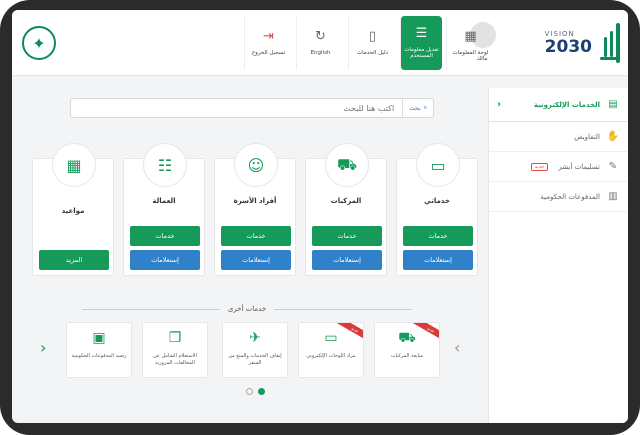  Describe the element at coordinates (407, 350) in the screenshot. I see `service-vehicle-sale: جديد ⛟ مبايعة المركبات` at that location.